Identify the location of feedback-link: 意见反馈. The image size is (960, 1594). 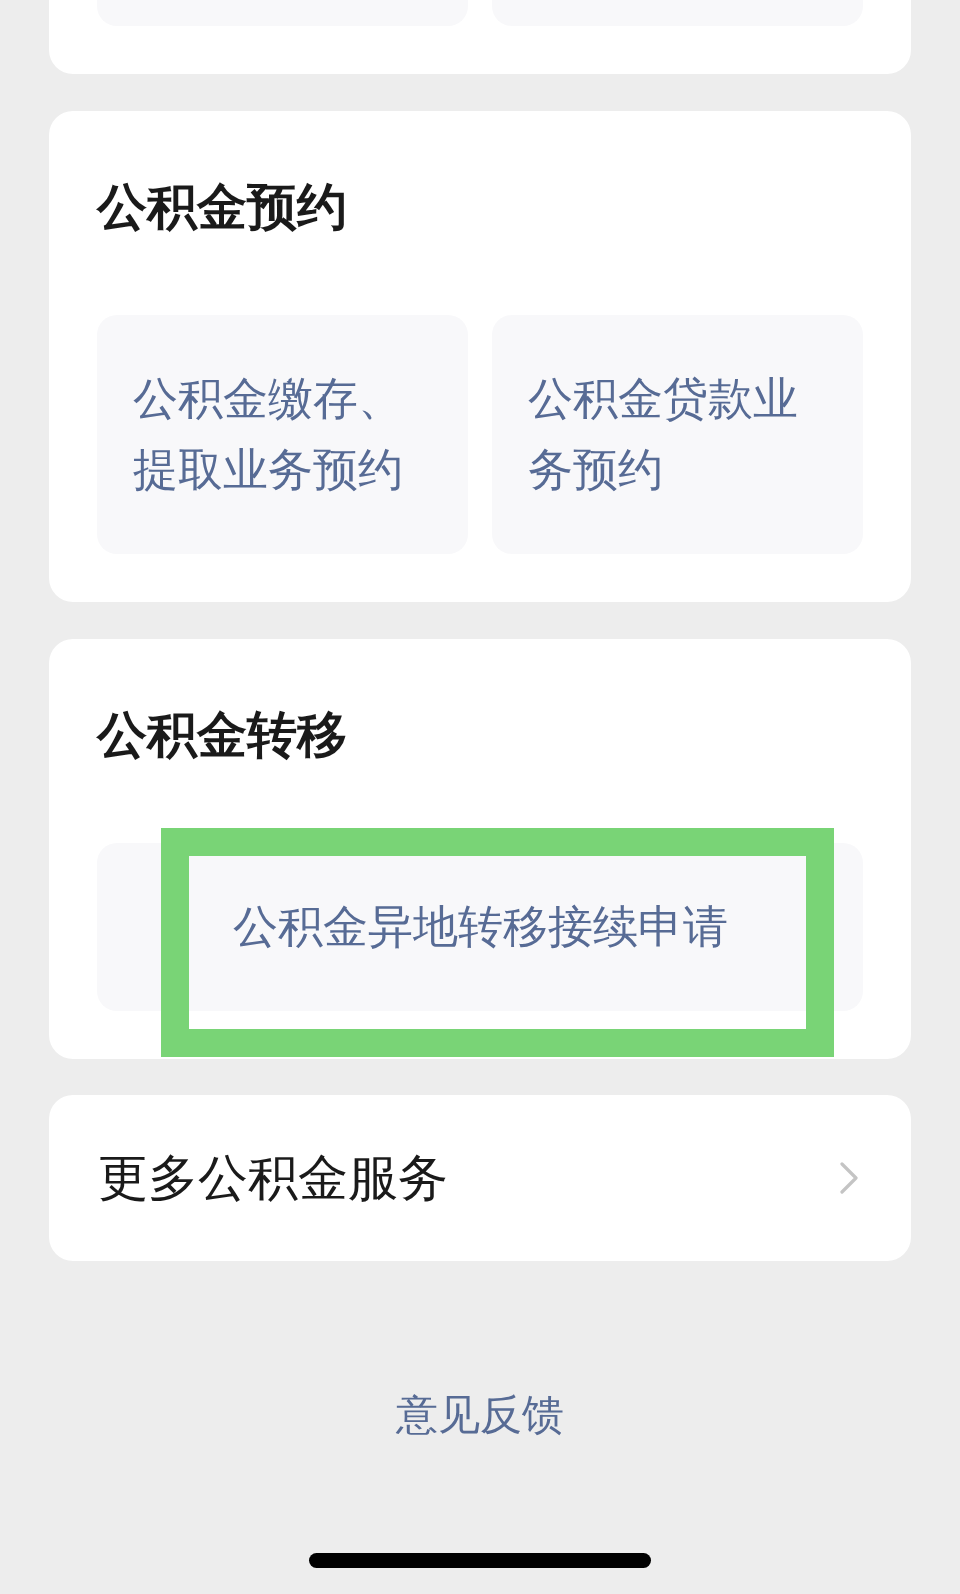
(480, 1415).